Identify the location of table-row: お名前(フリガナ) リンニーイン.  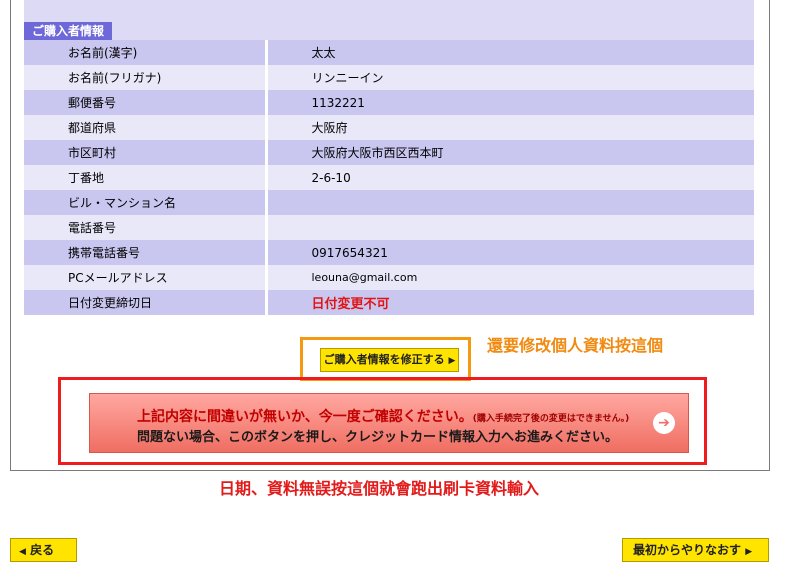
(389, 77).